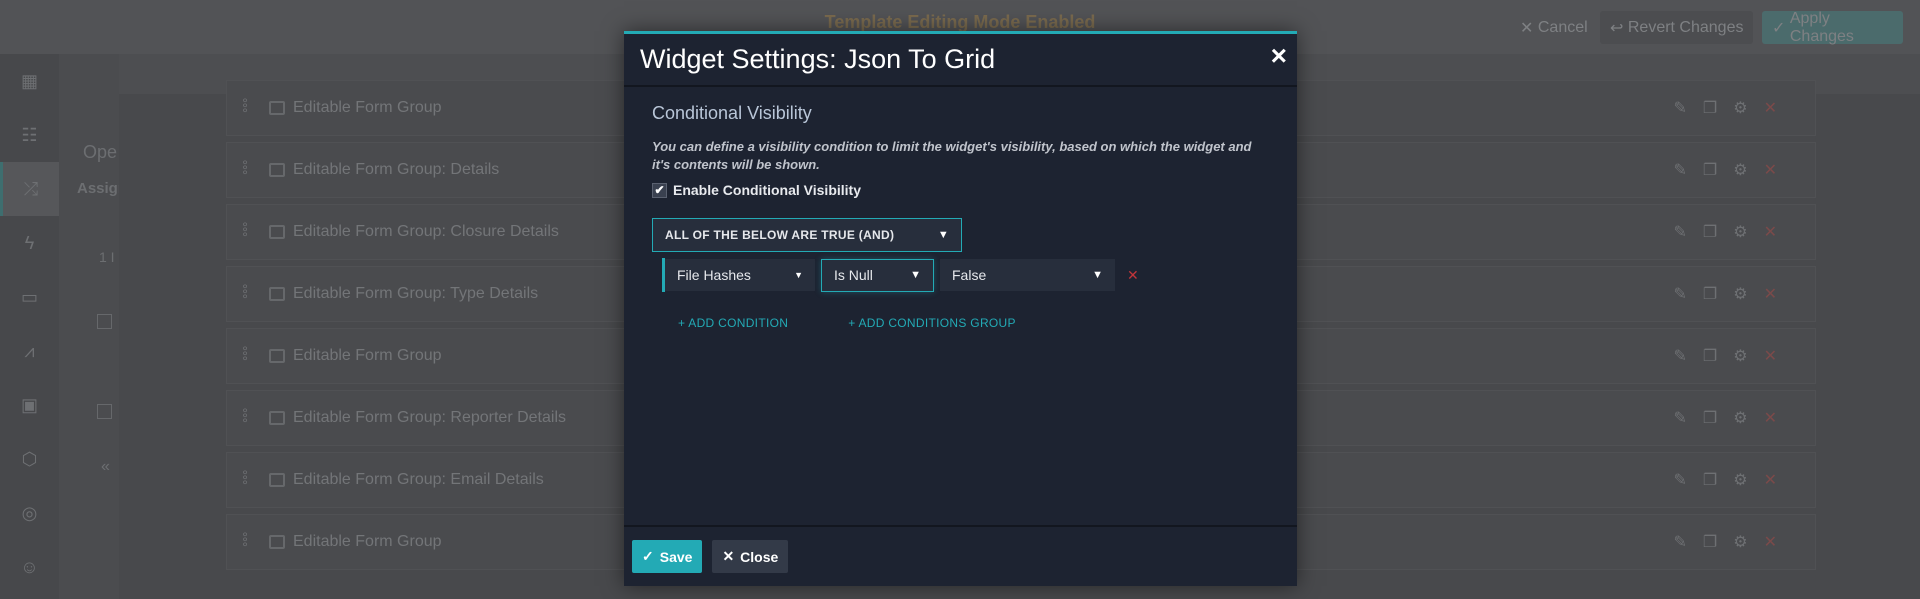 The width and height of the screenshot is (1920, 599). I want to click on add-conditions-group-link: + ADD CONDITIONS GROUP, so click(932, 323).